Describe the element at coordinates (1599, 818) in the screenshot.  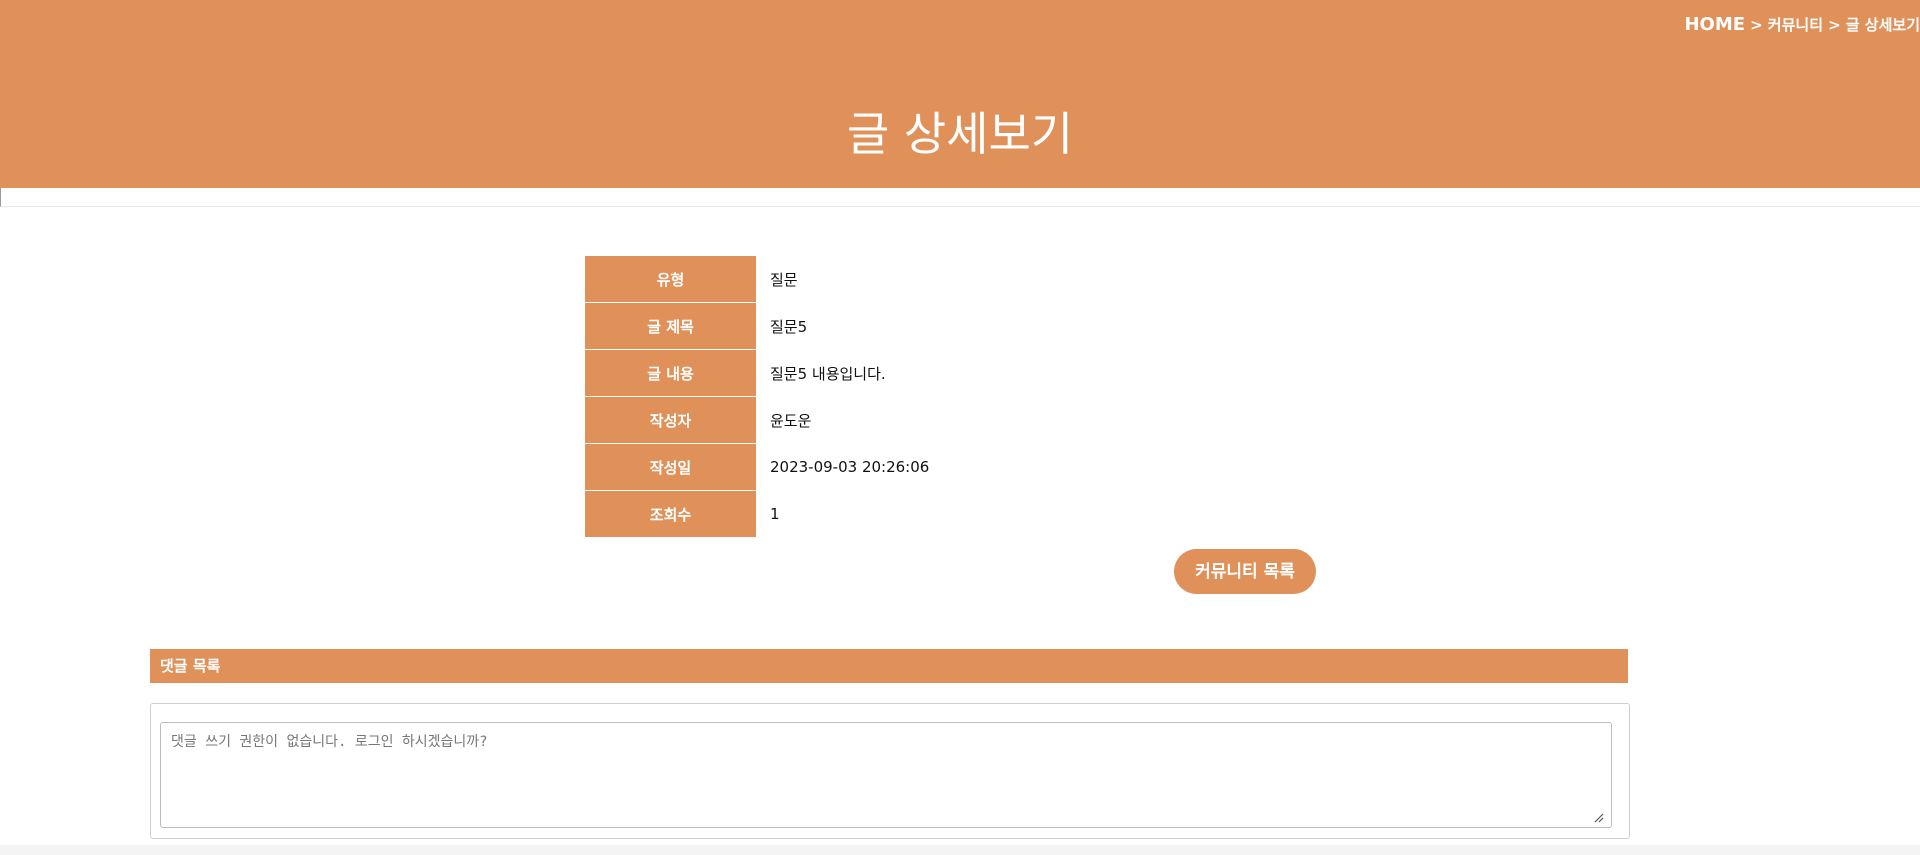
I see `resize-handle-icon` at that location.